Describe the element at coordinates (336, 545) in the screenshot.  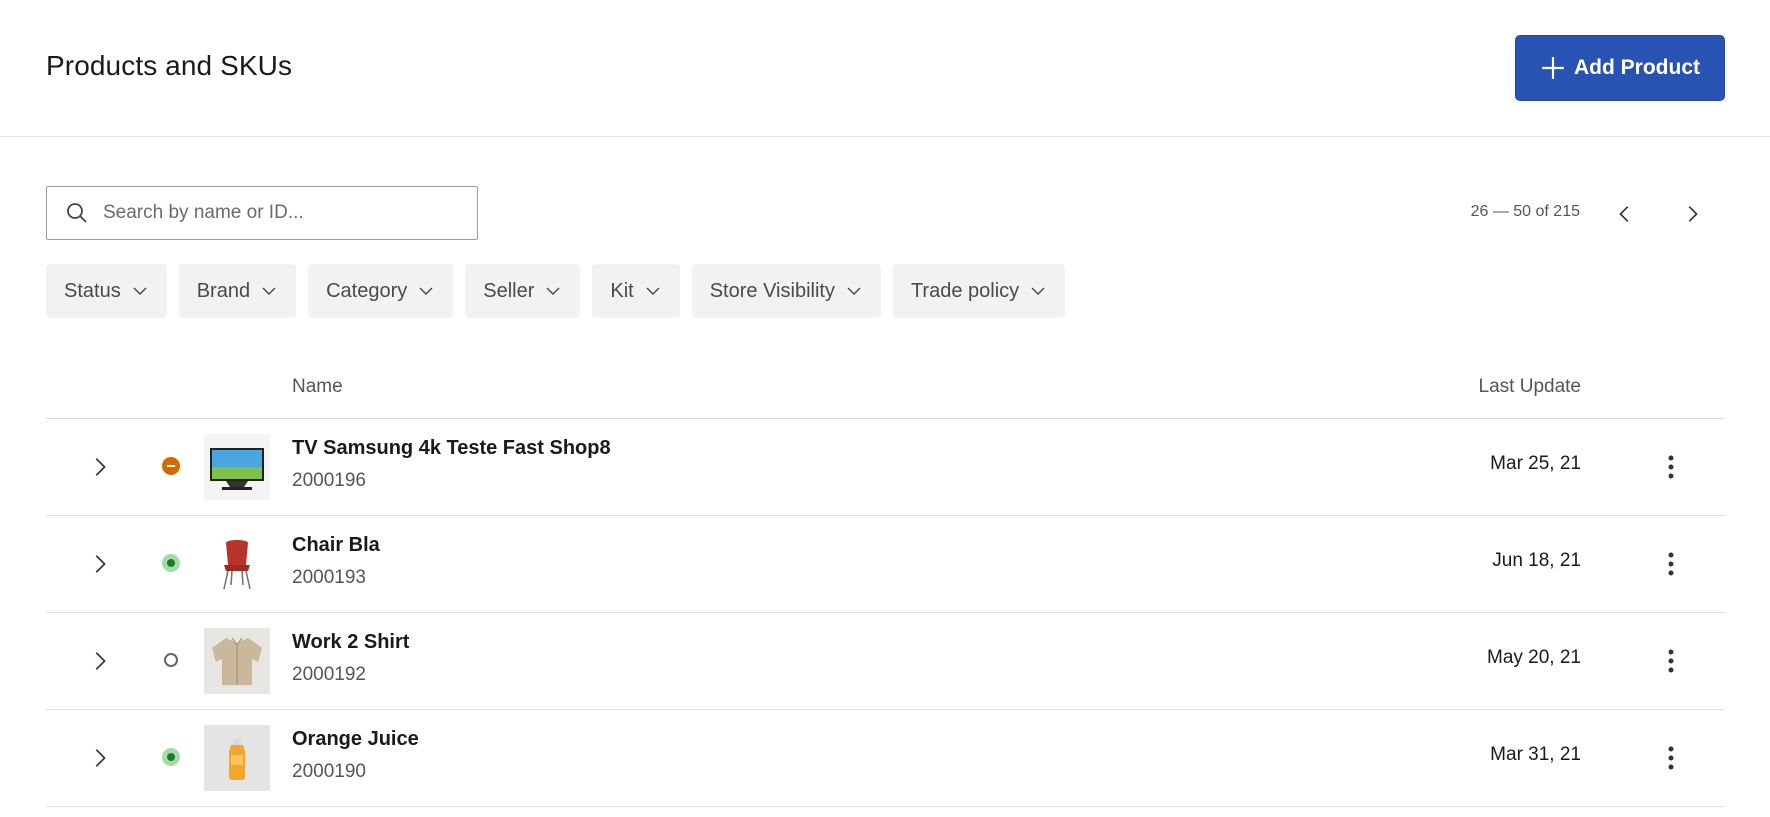
I see `product-name: Chair Bla` at that location.